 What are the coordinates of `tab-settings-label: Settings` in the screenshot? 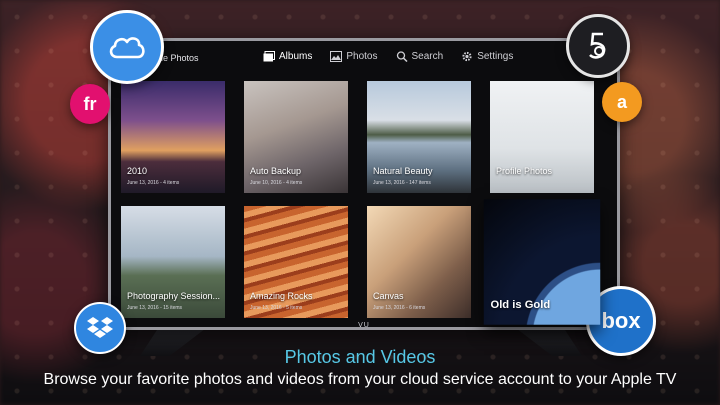 It's located at (495, 56).